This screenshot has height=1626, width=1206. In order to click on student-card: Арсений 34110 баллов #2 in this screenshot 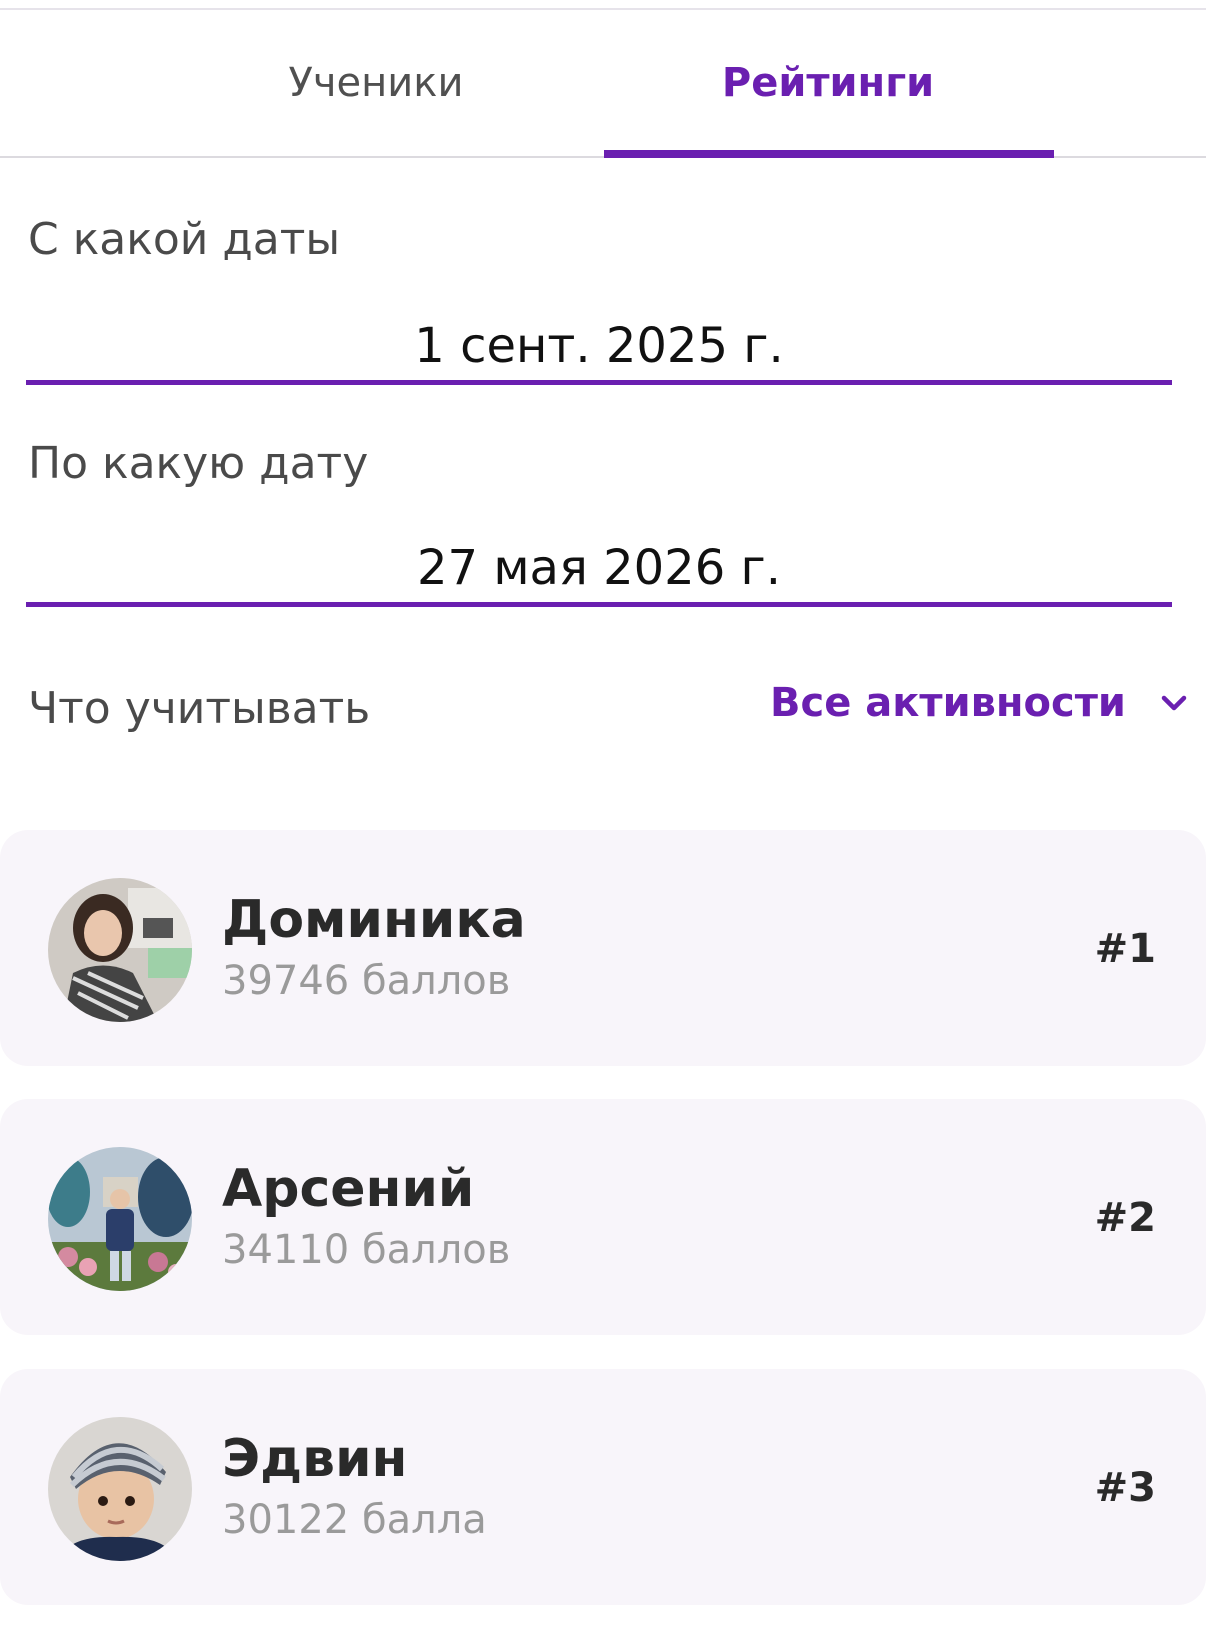, I will do `click(603, 1217)`.